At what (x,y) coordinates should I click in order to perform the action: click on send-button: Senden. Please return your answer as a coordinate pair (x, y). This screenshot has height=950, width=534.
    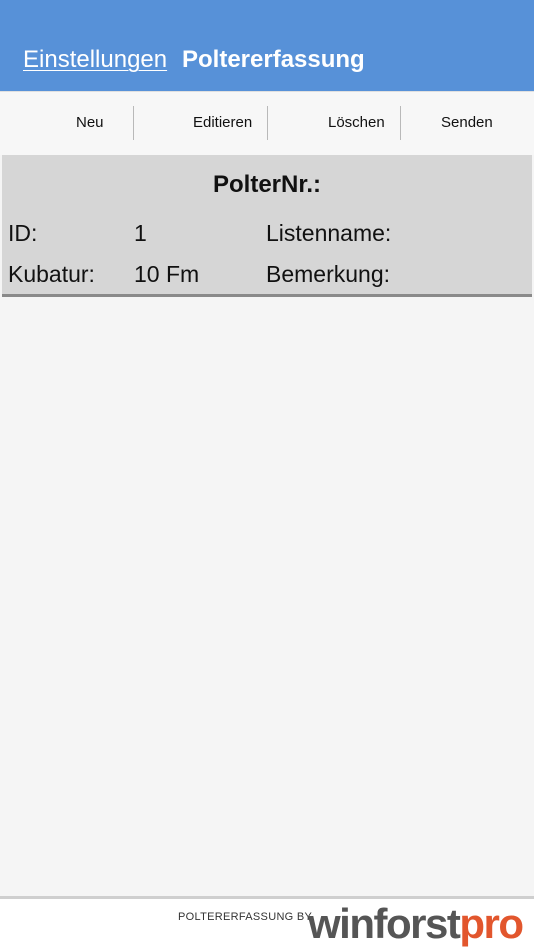
    Looking at the image, I should click on (467, 124).